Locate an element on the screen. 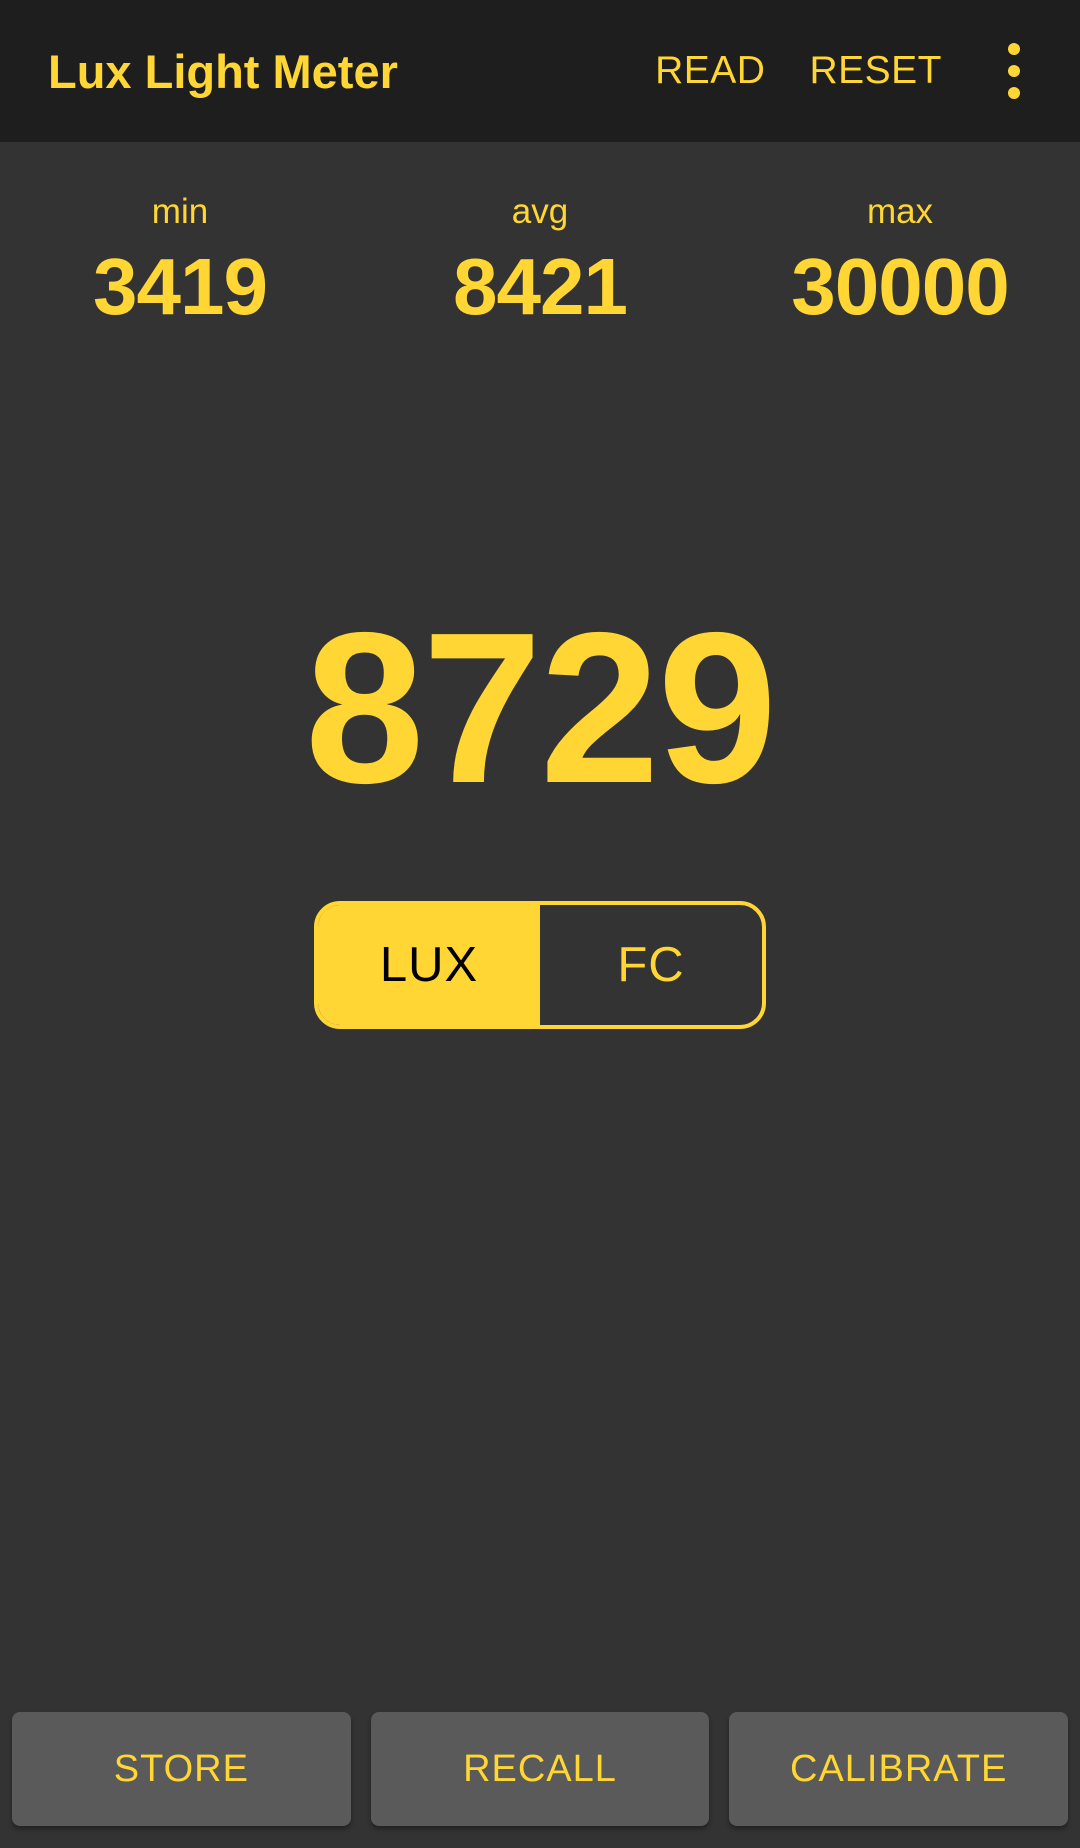 The height and width of the screenshot is (1848, 1080). bottom-action-bar: STORE RECALL CALIBRATE is located at coordinates (540, 1769).